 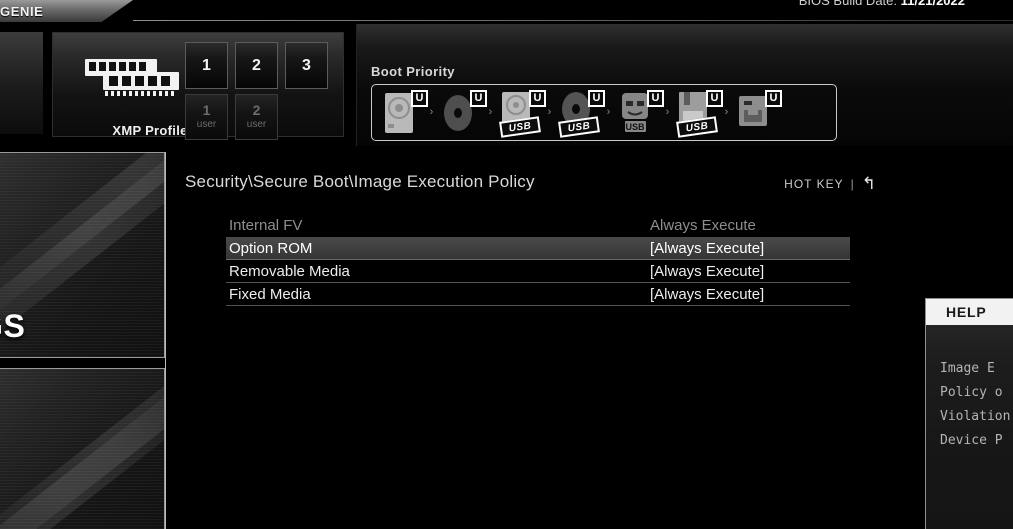 What do you see at coordinates (538, 225) in the screenshot?
I see `setting-row-internal-fv: Internal FV Always Execute` at bounding box center [538, 225].